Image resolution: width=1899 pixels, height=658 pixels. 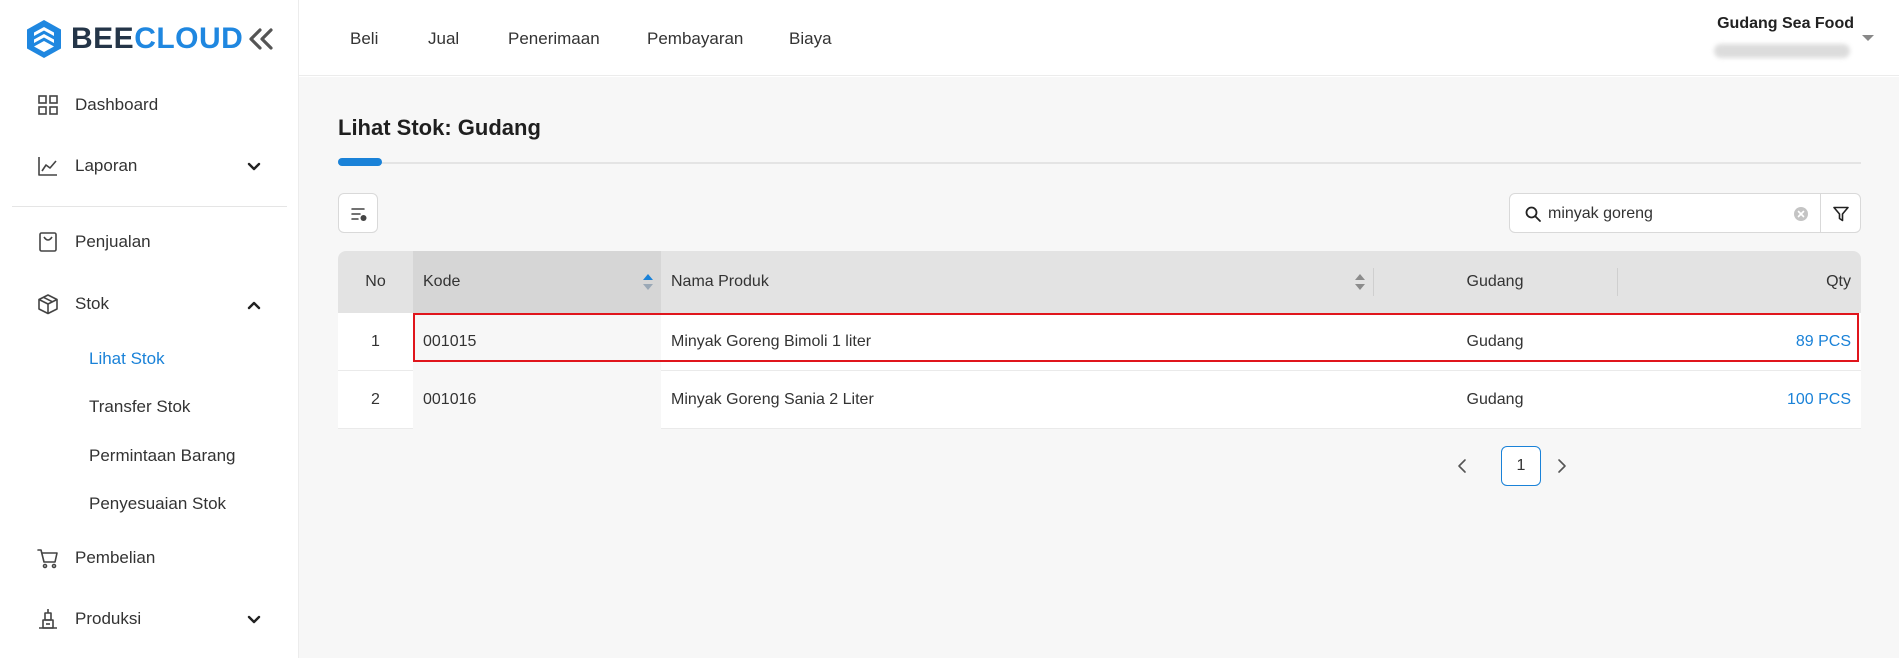 I want to click on column-settings-icon, so click(x=359, y=214).